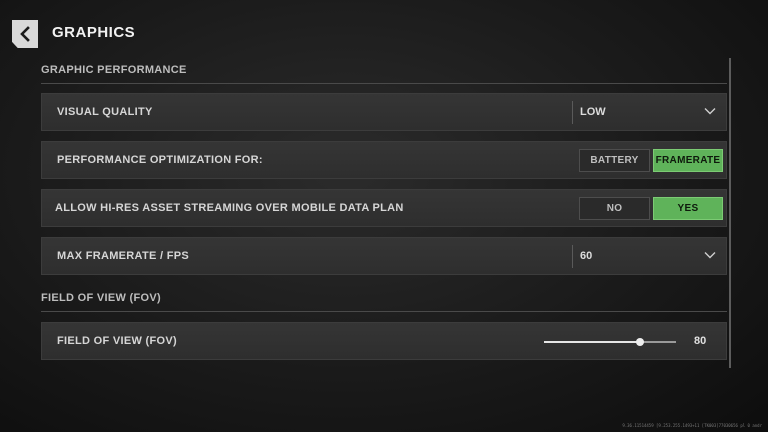  Describe the element at coordinates (101, 298) in the screenshot. I see `section-header-fov: FIELD OF VIEW (FOV)` at that location.